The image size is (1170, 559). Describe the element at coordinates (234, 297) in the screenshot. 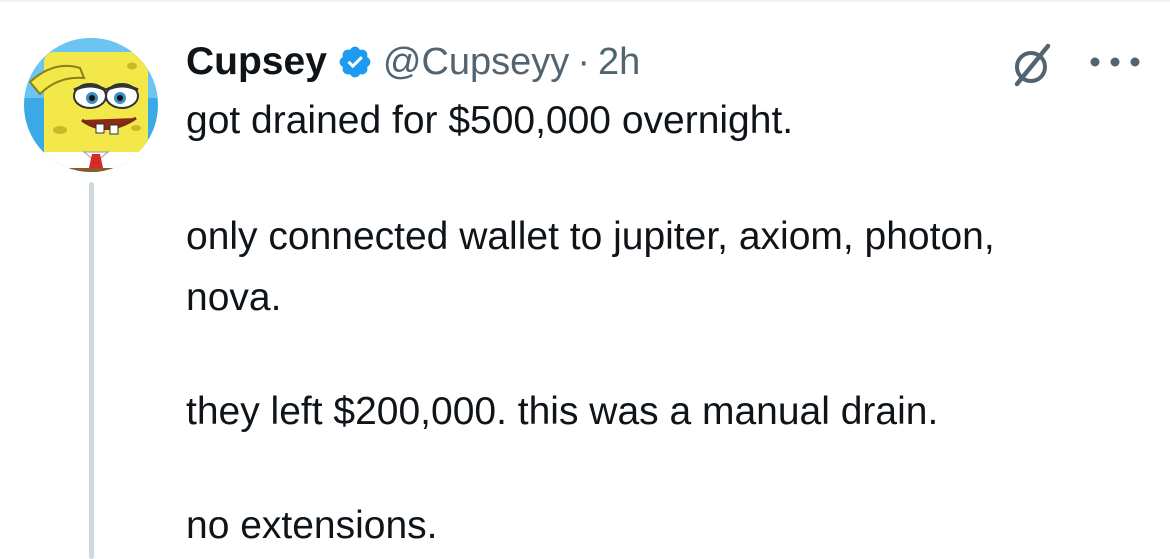

I see `tweet-text-line: nova.` at that location.